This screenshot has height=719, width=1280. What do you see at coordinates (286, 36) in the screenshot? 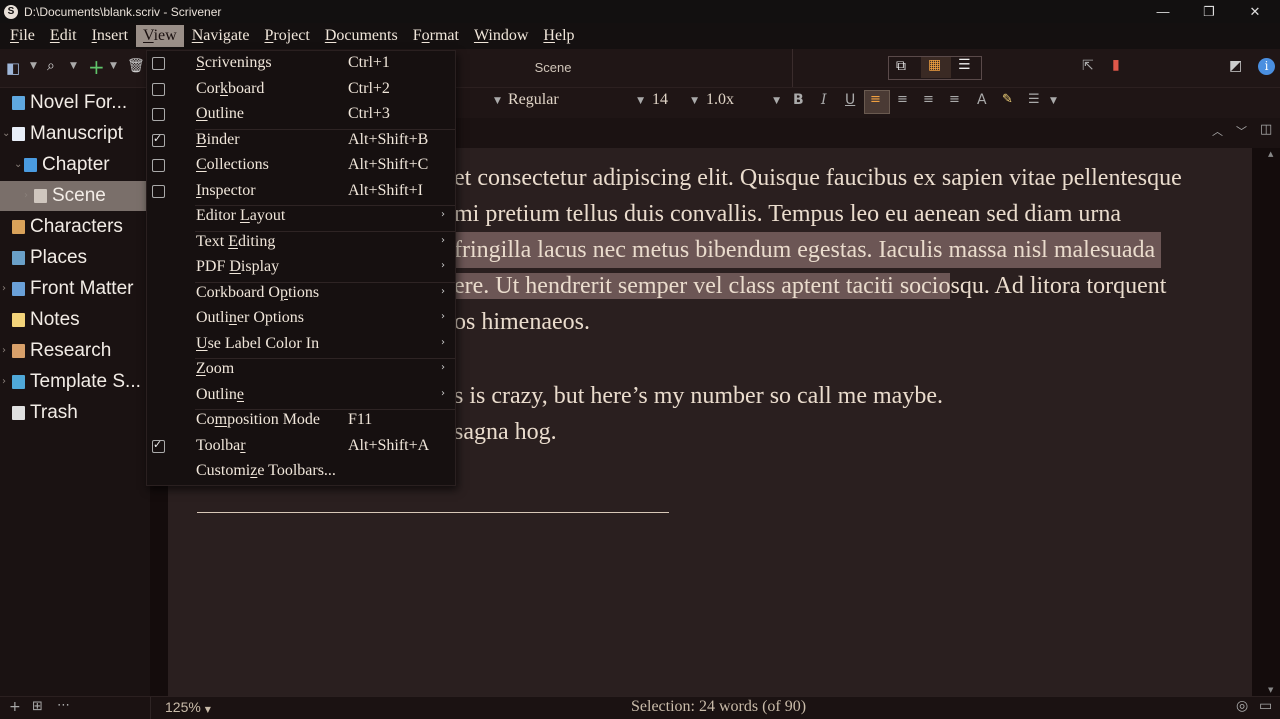
I see `menu-project: Project` at bounding box center [286, 36].